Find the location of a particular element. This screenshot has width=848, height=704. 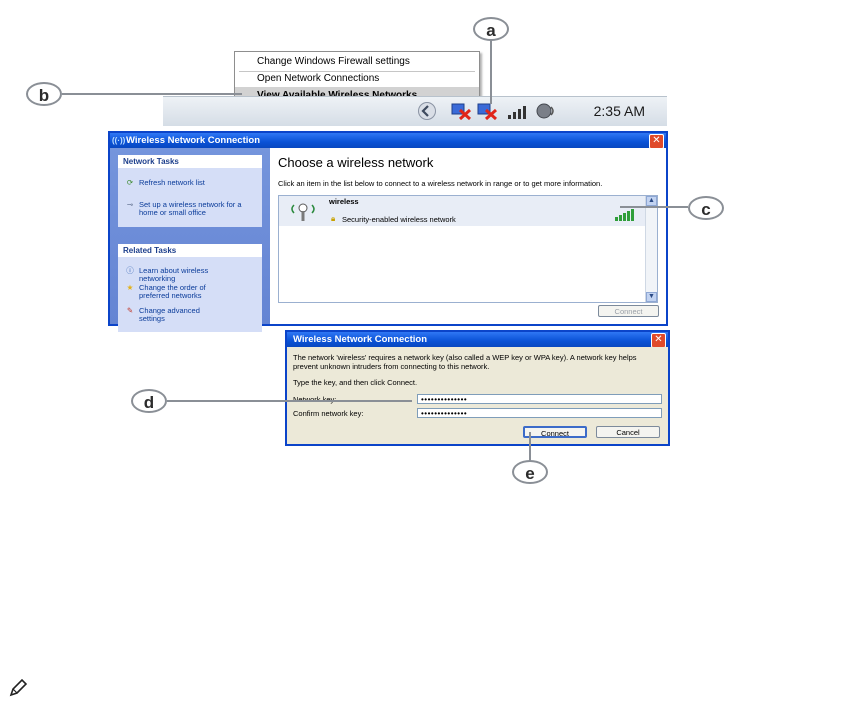

network-disconnected-icon is located at coordinates (461, 111).